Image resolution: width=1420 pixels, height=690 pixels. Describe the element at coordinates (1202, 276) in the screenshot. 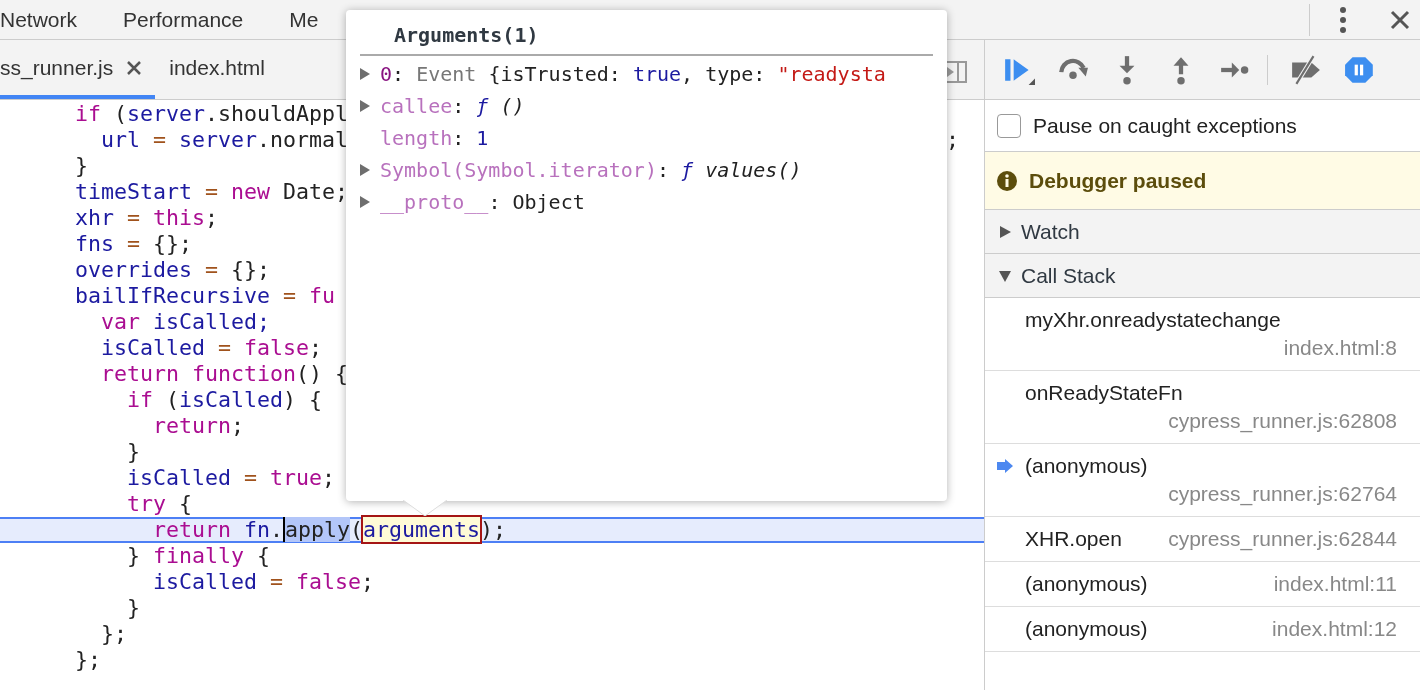

I see `section-header: Call Stack` at that location.